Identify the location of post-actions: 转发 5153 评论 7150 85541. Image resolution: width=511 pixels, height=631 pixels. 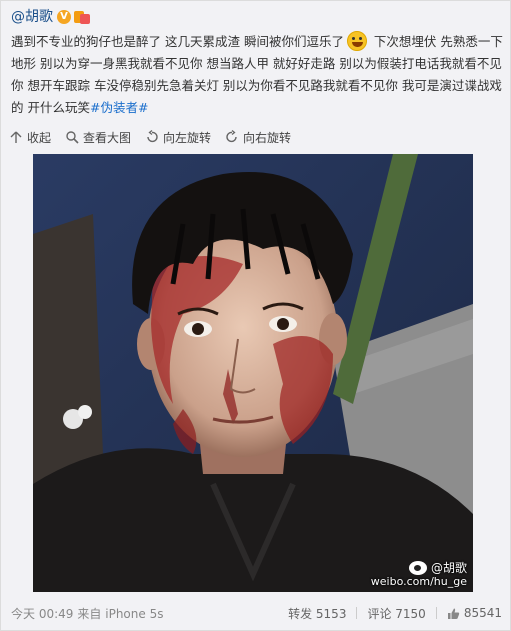
(395, 613).